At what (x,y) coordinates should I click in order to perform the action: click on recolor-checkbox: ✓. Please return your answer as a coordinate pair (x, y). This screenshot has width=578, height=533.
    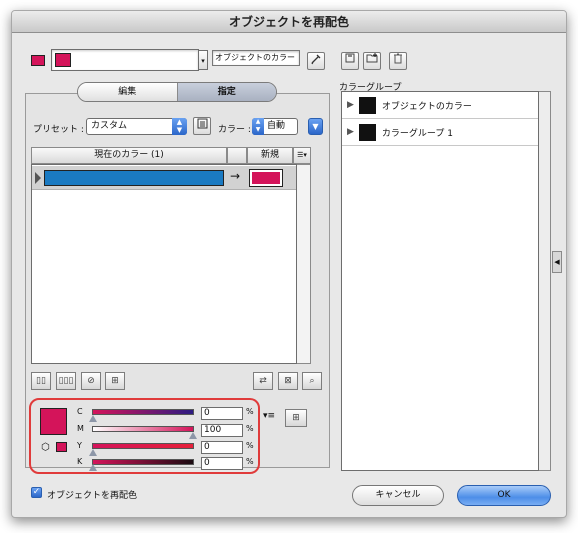
    Looking at the image, I should click on (36, 492).